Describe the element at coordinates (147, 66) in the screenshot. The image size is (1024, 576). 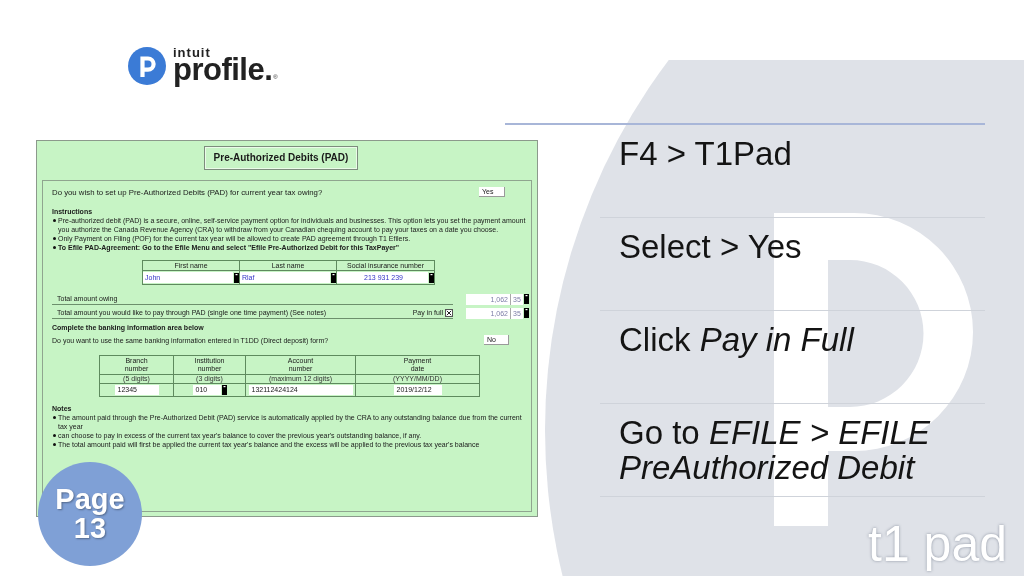
I see `letter-p-circle-icon` at that location.